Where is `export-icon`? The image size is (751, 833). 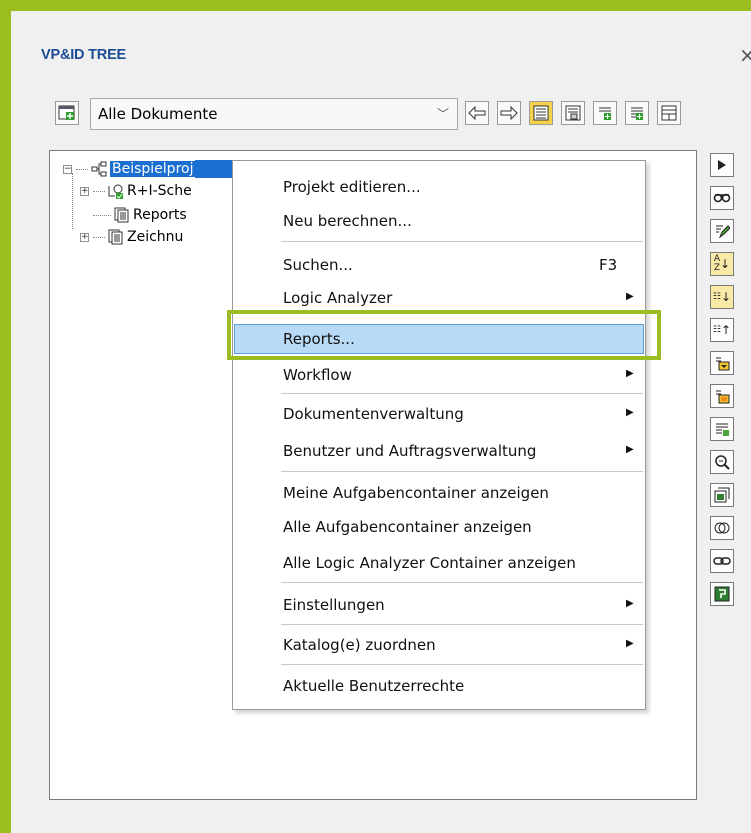
export-icon is located at coordinates (722, 495).